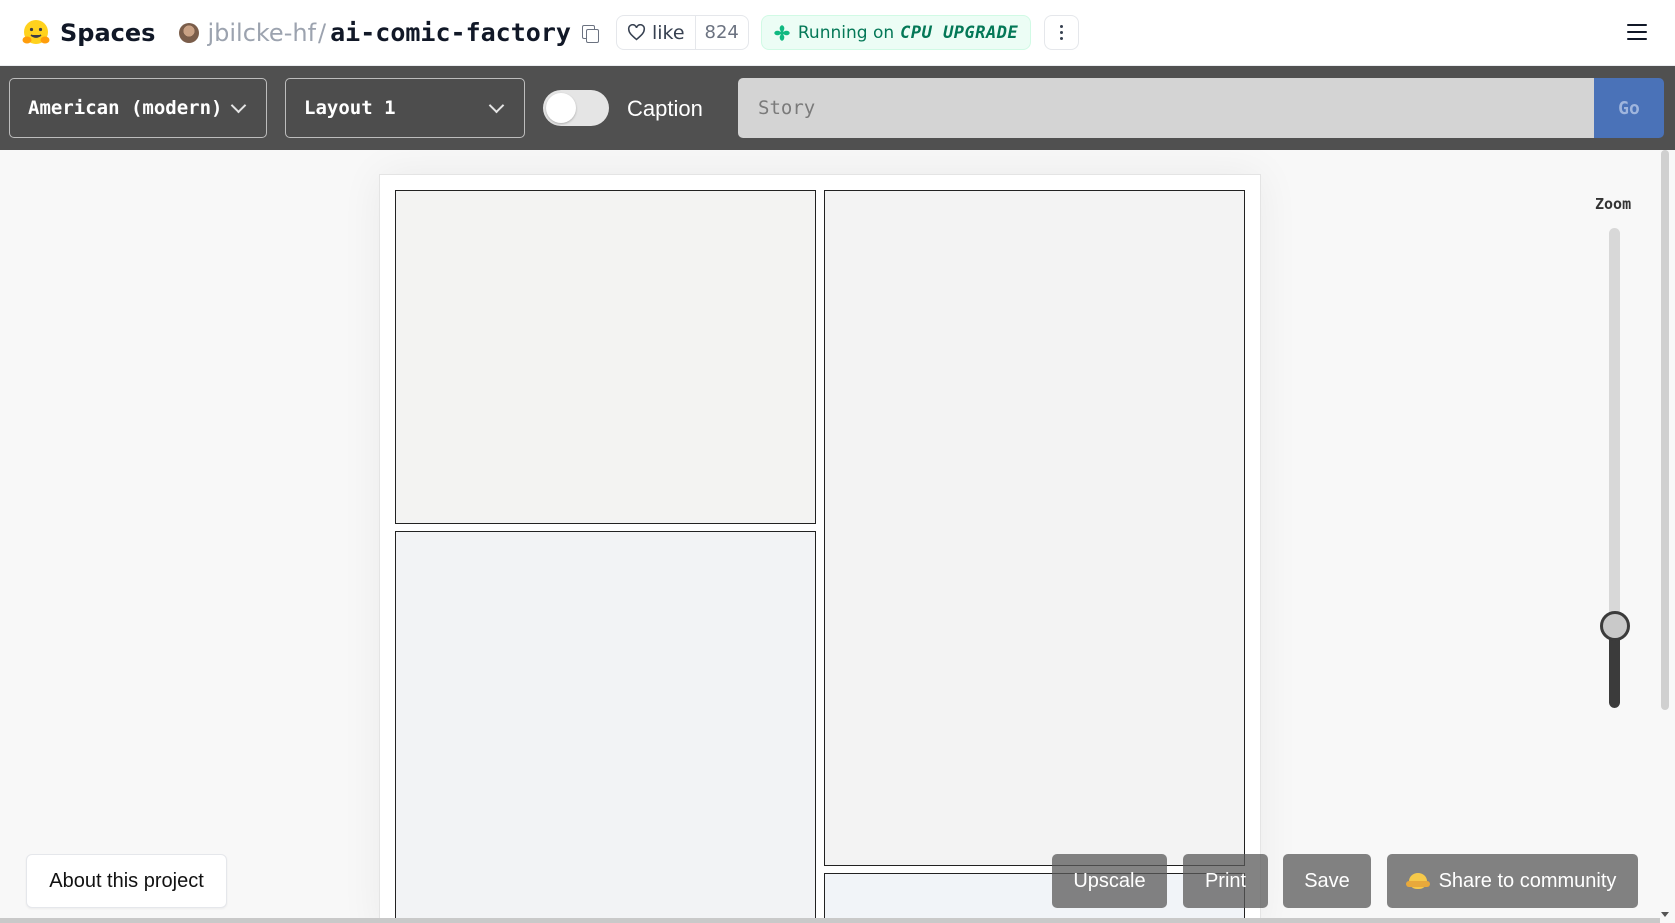  I want to click on vertical-scrollbar, so click(1665, 430).